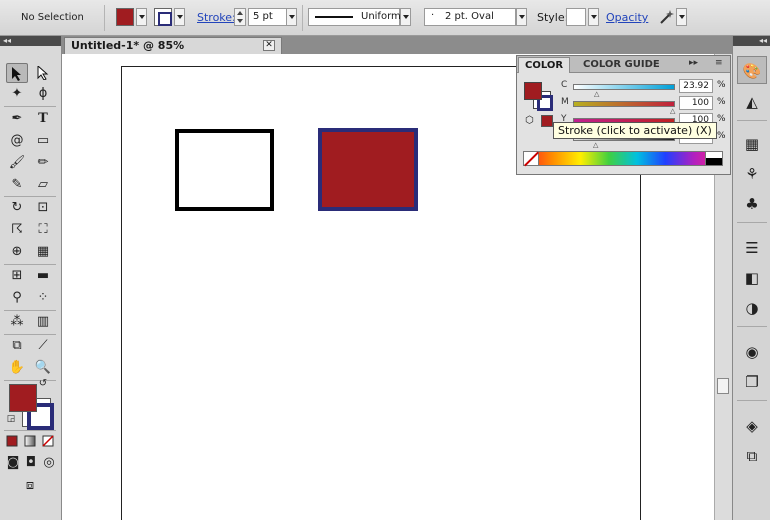 The image size is (770, 520). What do you see at coordinates (553, 17) in the screenshot?
I see `style-label: Style:` at bounding box center [553, 17].